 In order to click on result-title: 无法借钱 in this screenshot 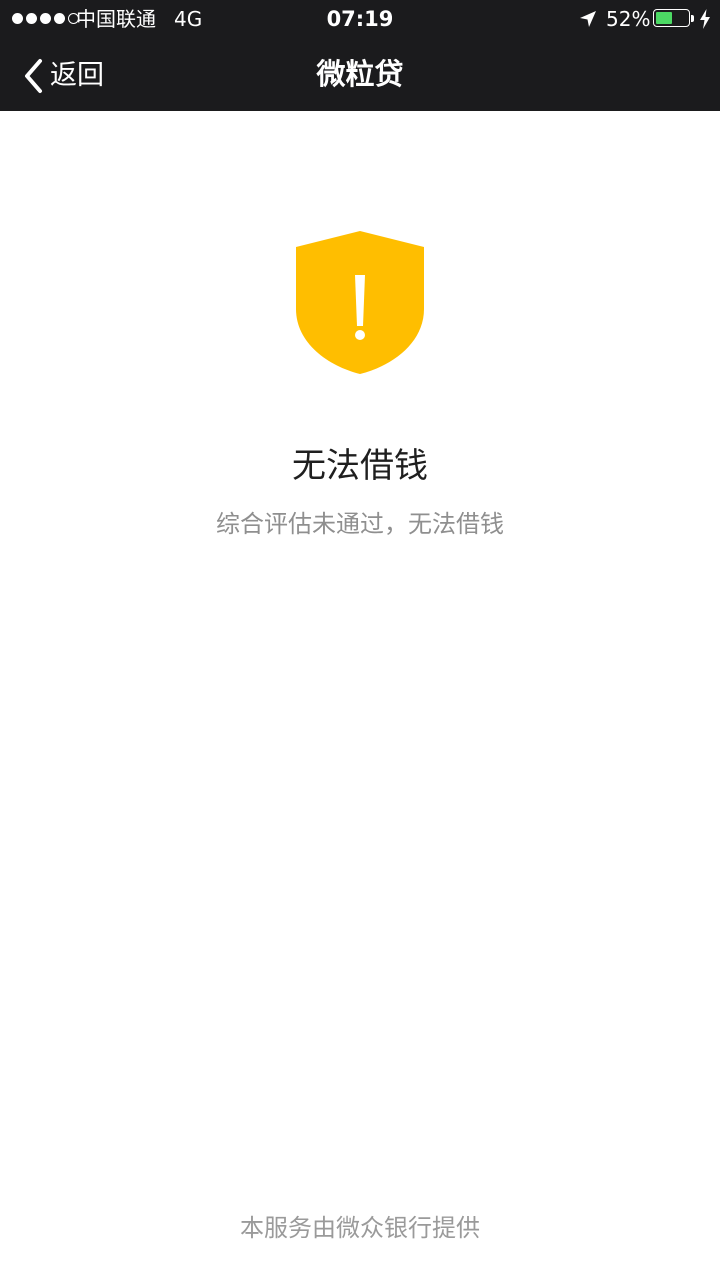, I will do `click(360, 466)`.